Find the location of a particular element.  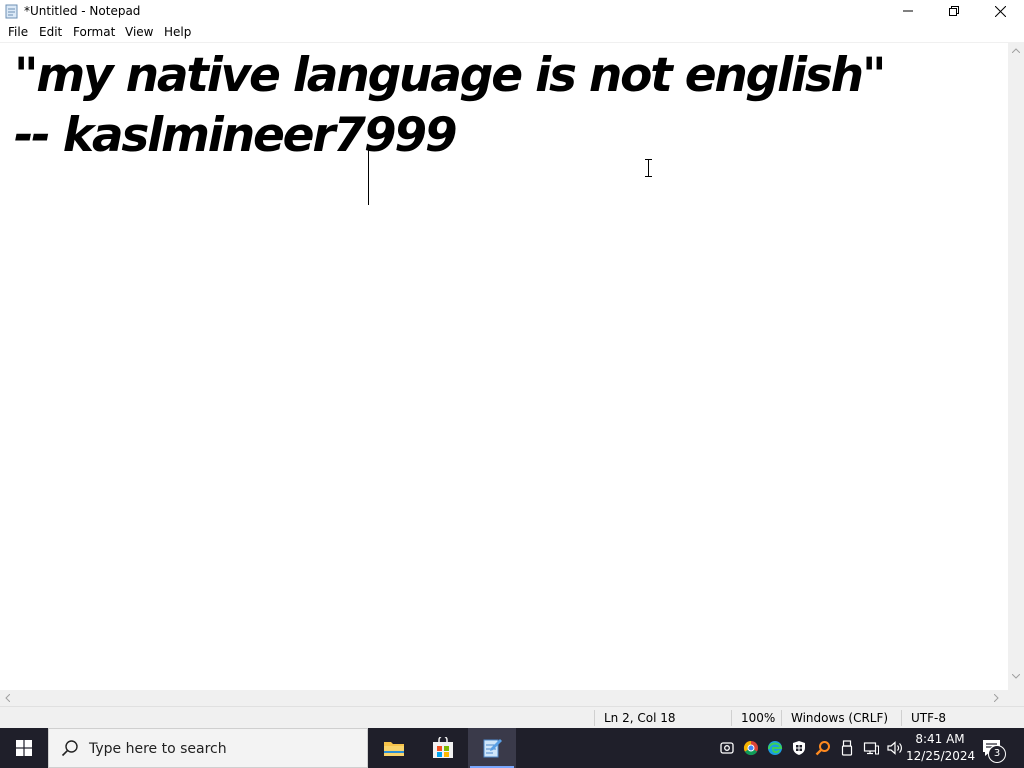

windows-logo-icon is located at coordinates (24, 748).